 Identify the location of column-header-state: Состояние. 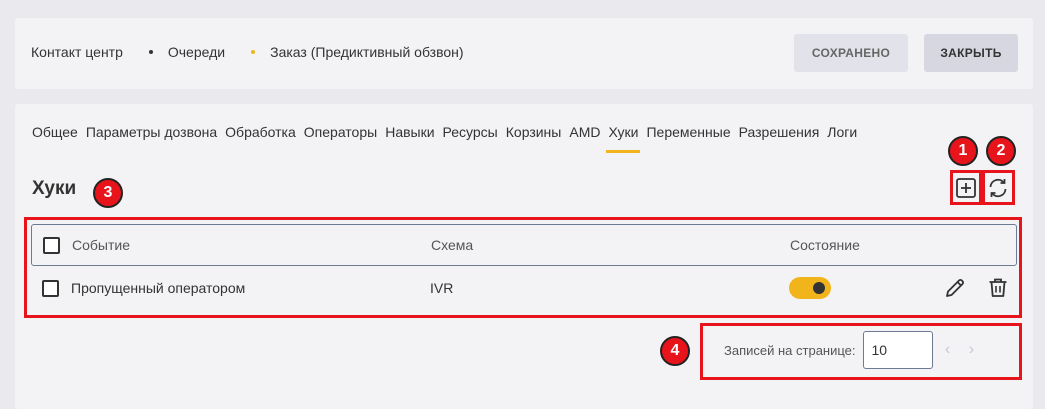
(825, 245).